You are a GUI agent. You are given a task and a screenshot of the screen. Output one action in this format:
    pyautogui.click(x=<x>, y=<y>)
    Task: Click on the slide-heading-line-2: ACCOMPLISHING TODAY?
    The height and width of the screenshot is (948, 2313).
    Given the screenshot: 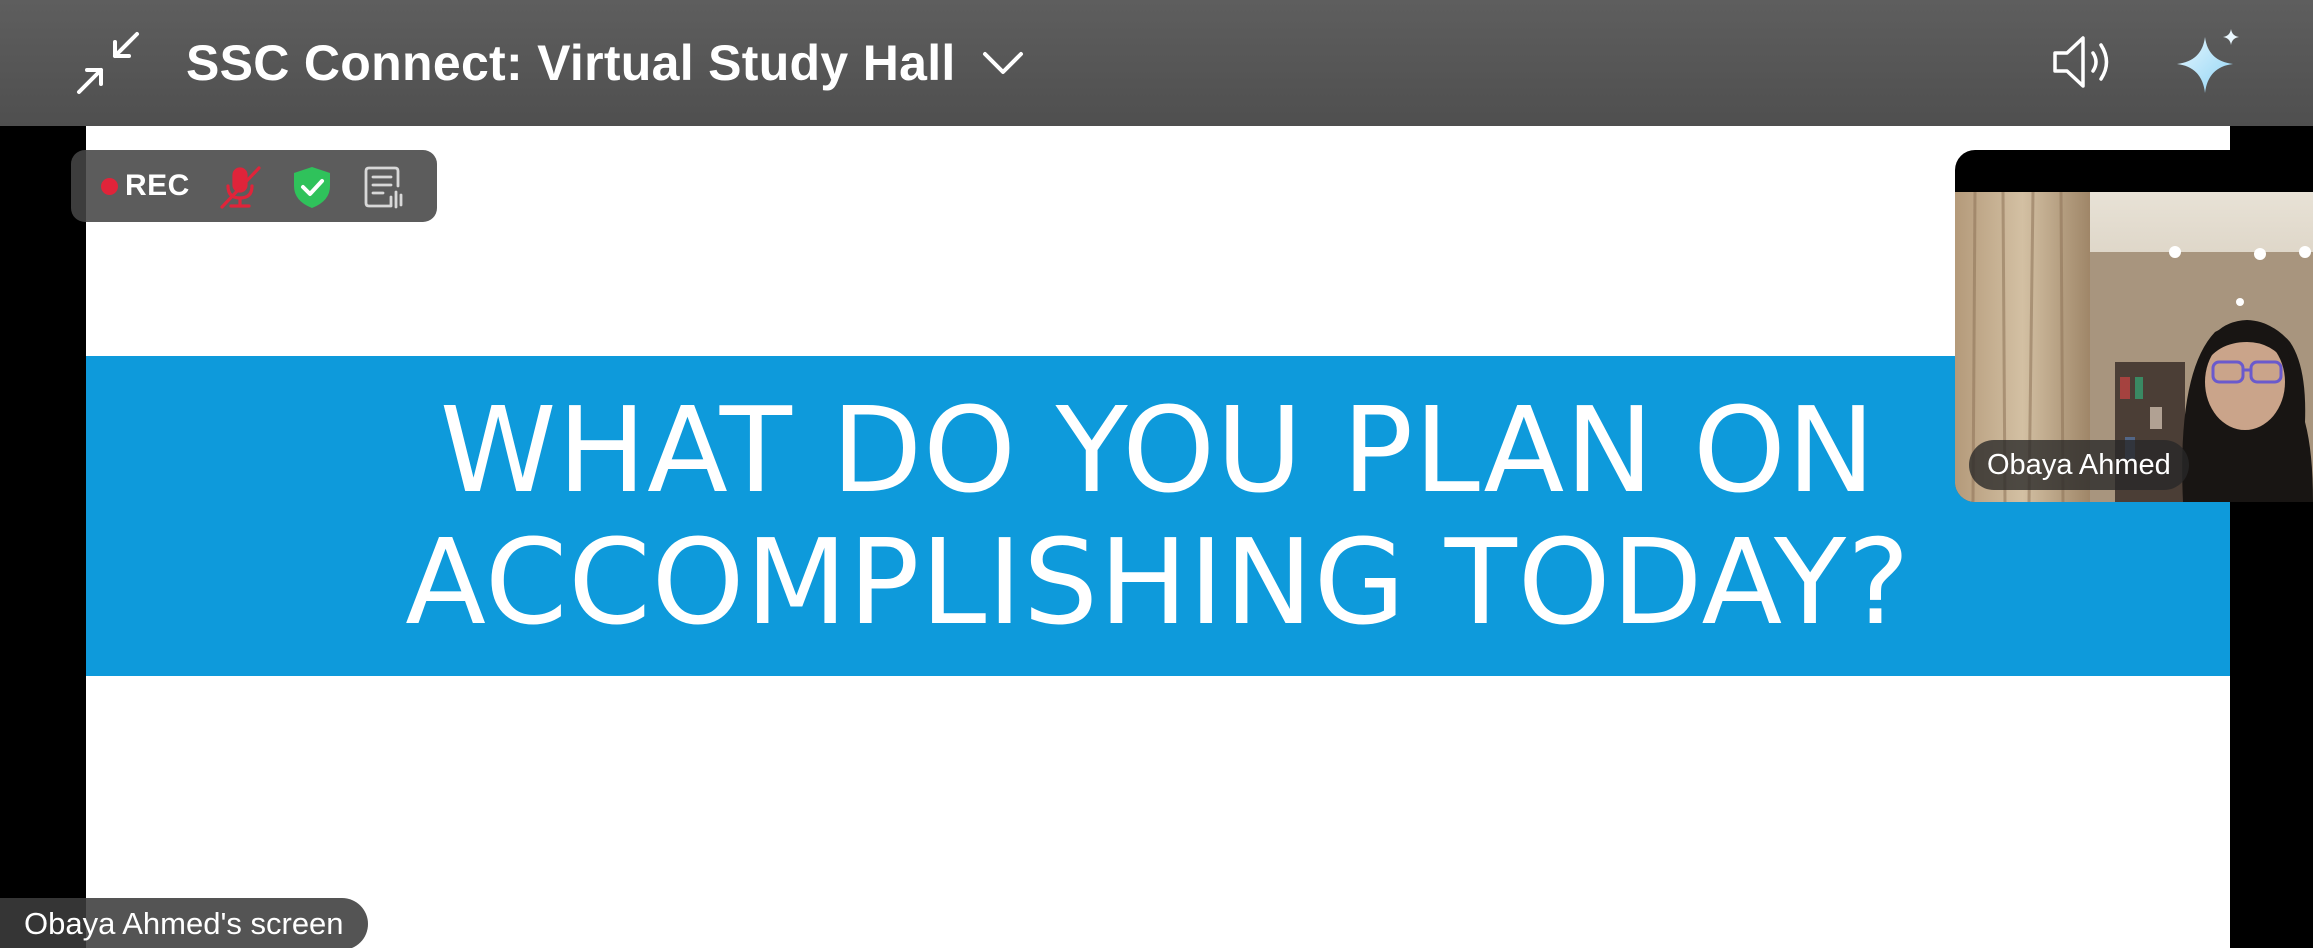 What is the action you would take?
    pyautogui.click(x=1158, y=582)
    